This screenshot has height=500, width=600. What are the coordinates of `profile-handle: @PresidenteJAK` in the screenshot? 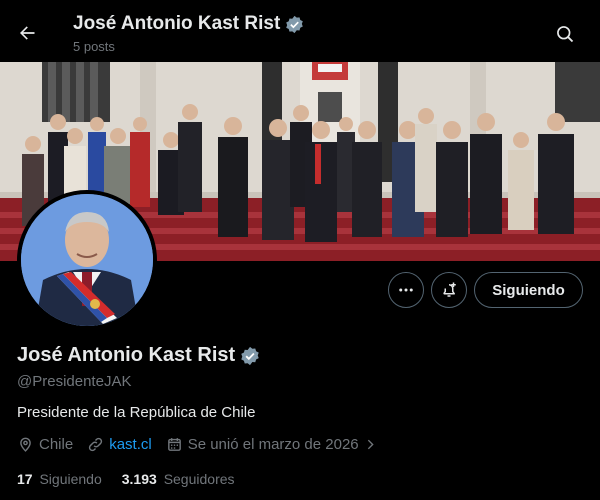 It's located at (74, 381).